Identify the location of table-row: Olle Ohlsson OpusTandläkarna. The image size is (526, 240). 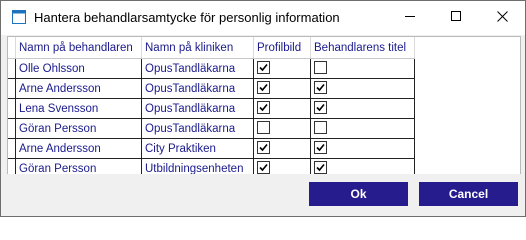
(211, 68).